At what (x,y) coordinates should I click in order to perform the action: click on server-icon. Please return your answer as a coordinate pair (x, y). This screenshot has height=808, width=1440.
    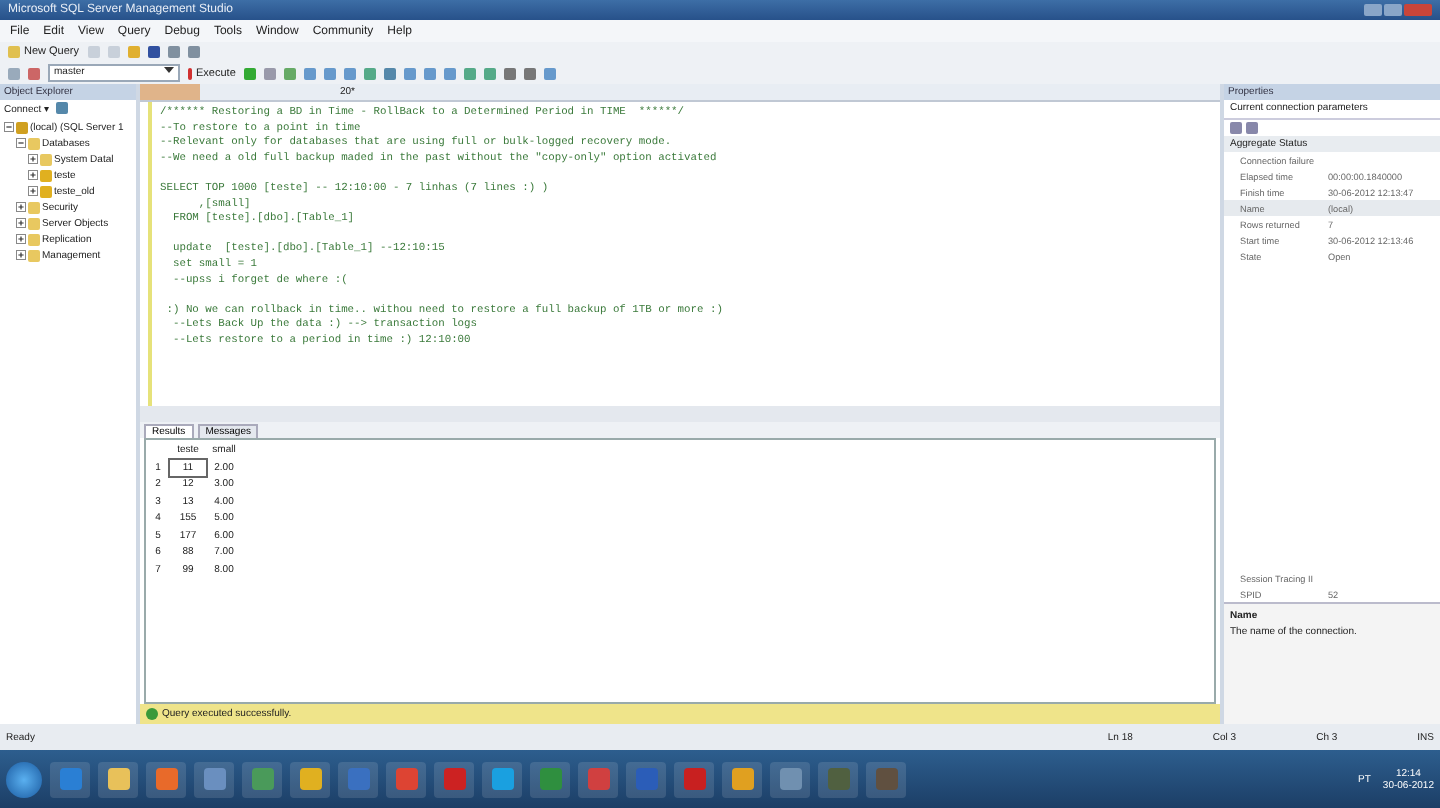
    Looking at the image, I should click on (22, 127).